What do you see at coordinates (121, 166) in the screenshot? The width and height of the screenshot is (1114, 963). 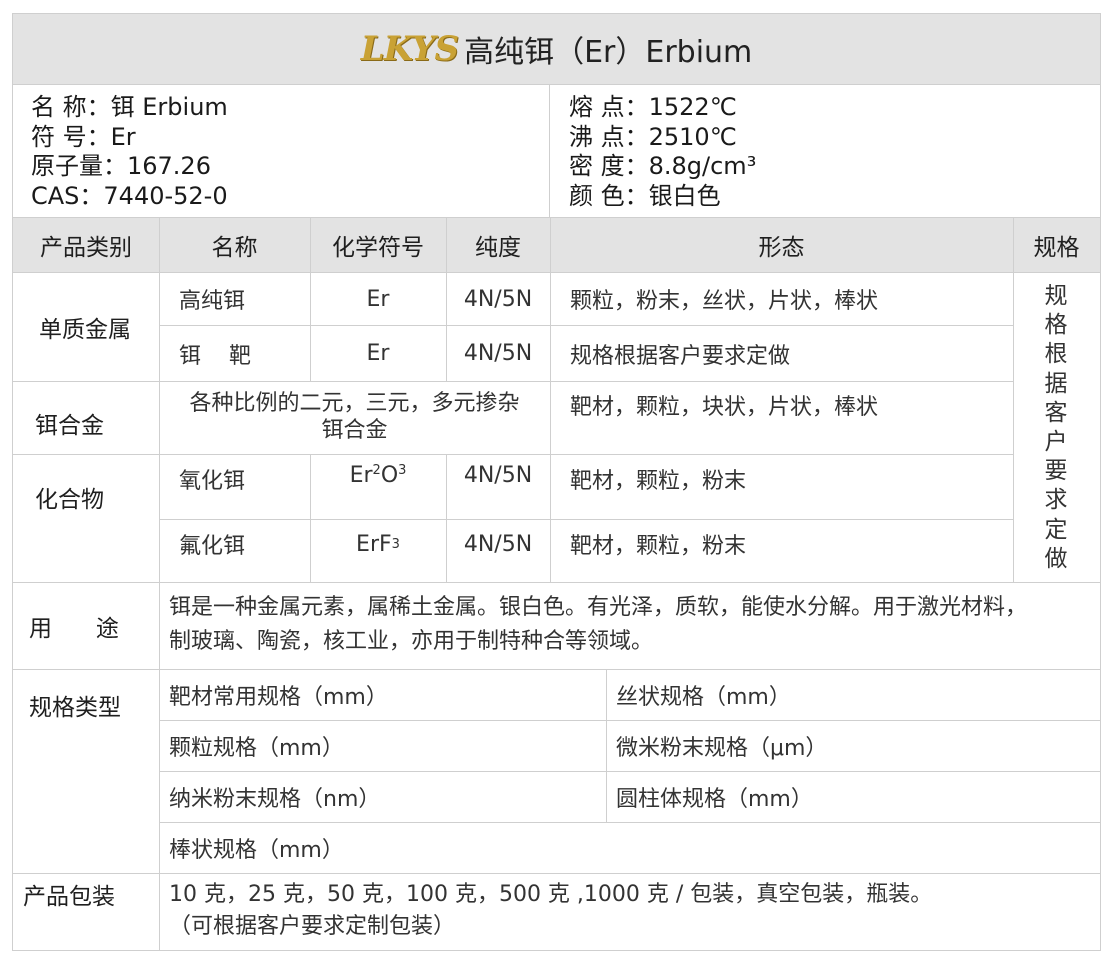 I see `info-atomic-weight: 原子量：167.26` at bounding box center [121, 166].